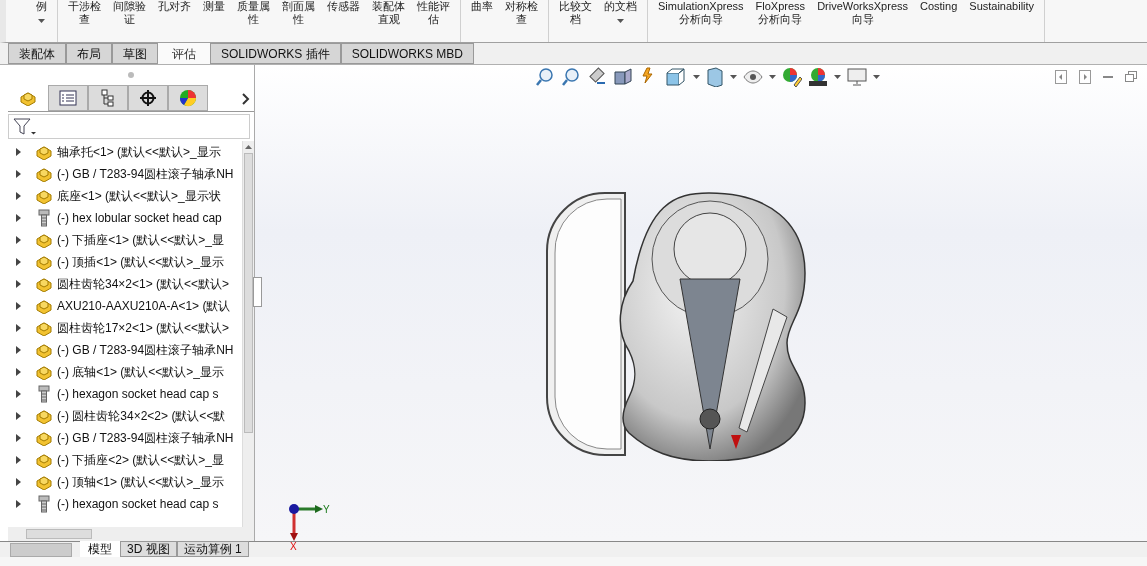 The image size is (1147, 566). Describe the element at coordinates (792, 77) in the screenshot. I see `appearance-pencil-icon` at that location.